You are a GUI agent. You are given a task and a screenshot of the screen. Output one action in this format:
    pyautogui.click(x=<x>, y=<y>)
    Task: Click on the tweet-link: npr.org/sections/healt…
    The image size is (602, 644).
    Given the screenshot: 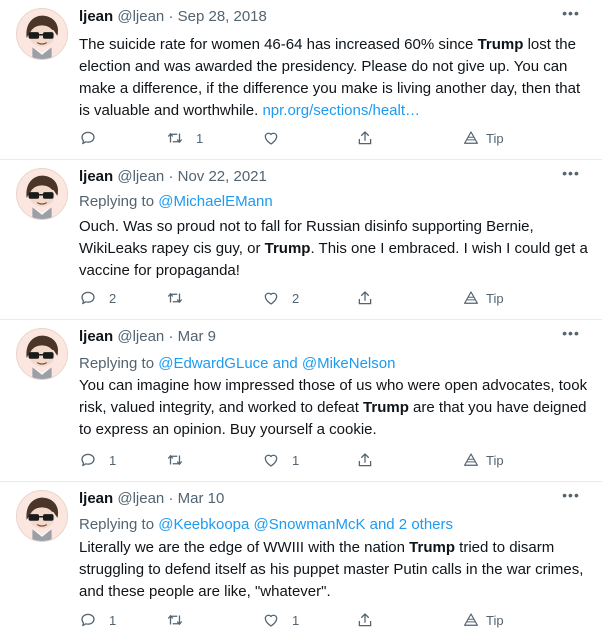 What is the action you would take?
    pyautogui.click(x=341, y=110)
    